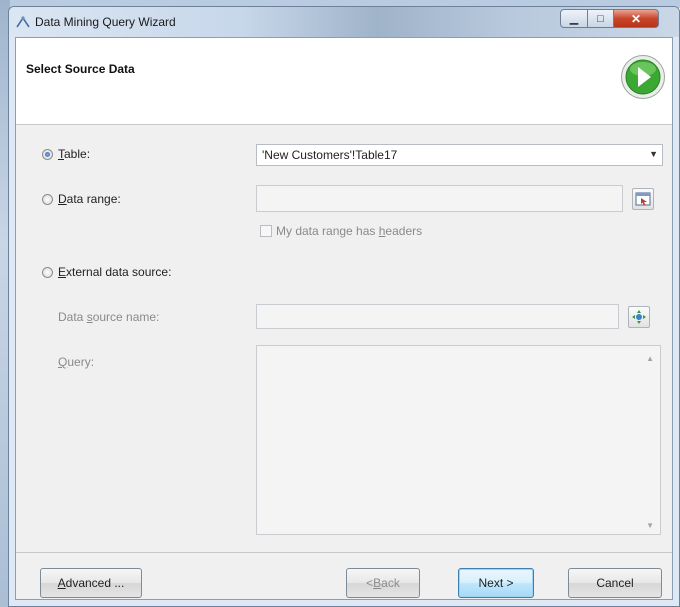 This screenshot has width=680, height=607. What do you see at coordinates (653, 154) in the screenshot?
I see `chevron-down-icon: ▼` at bounding box center [653, 154].